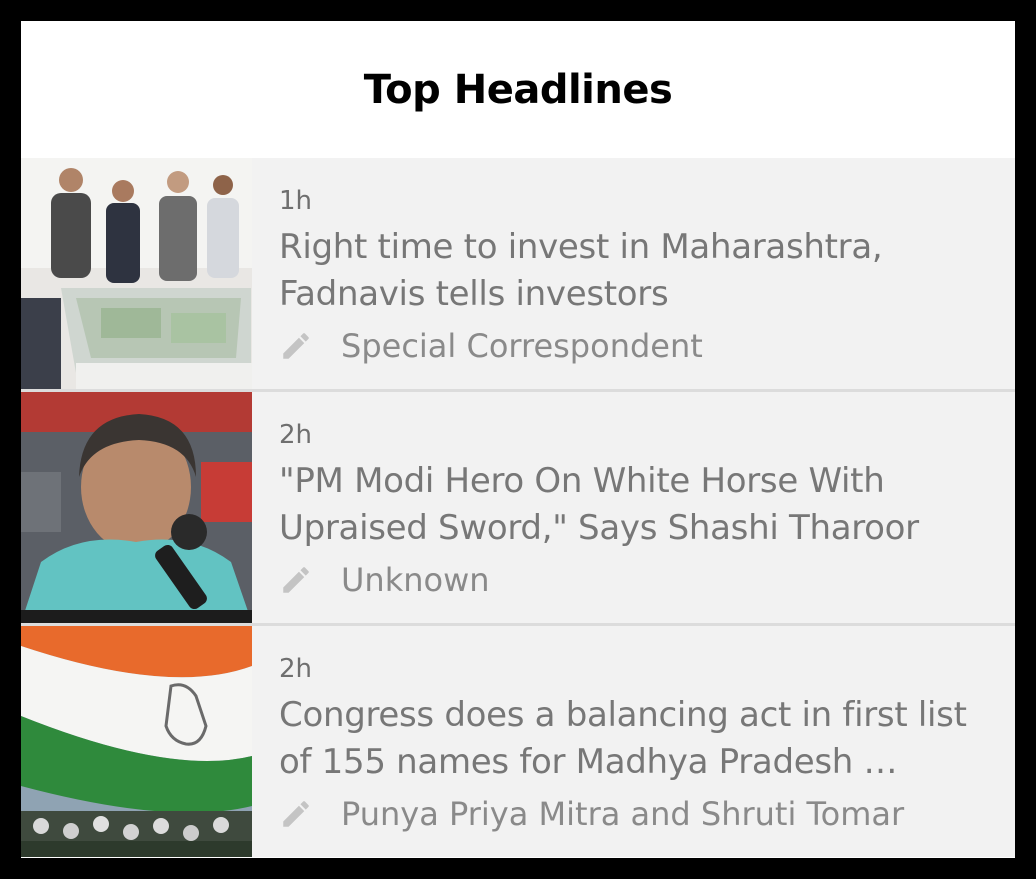 The height and width of the screenshot is (879, 1036). I want to click on article-author: Punya Priya Mitra and Shruti Tomar, so click(623, 814).